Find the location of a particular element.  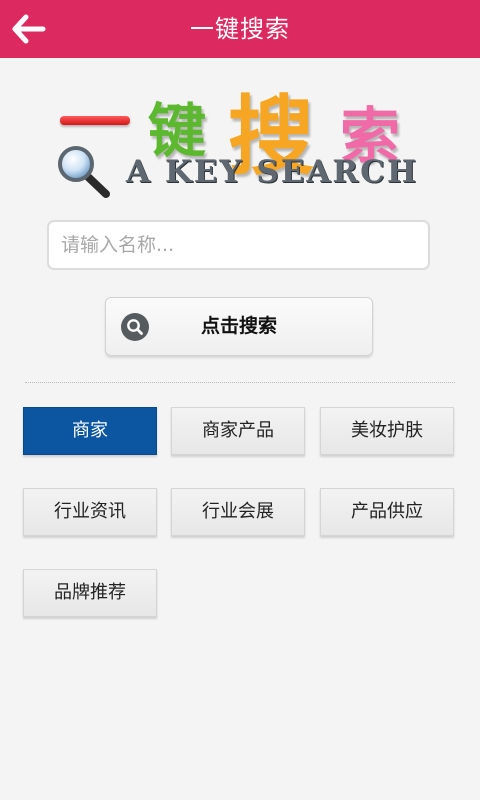

page-title: 一键搜索 is located at coordinates (240, 29).